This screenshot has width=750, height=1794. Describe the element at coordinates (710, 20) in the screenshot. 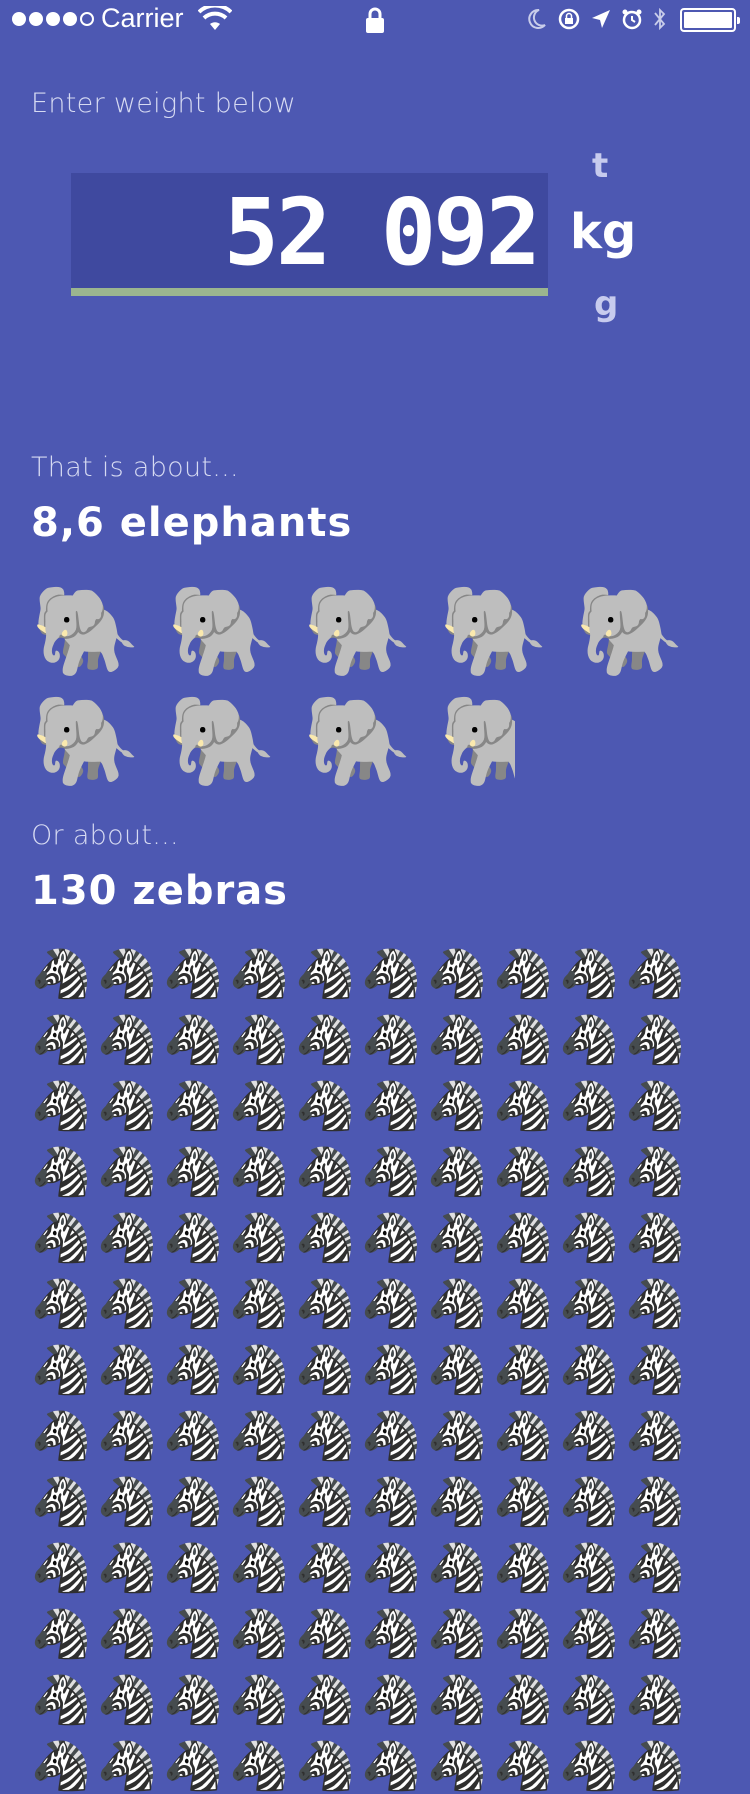

I see `battery-icon` at that location.